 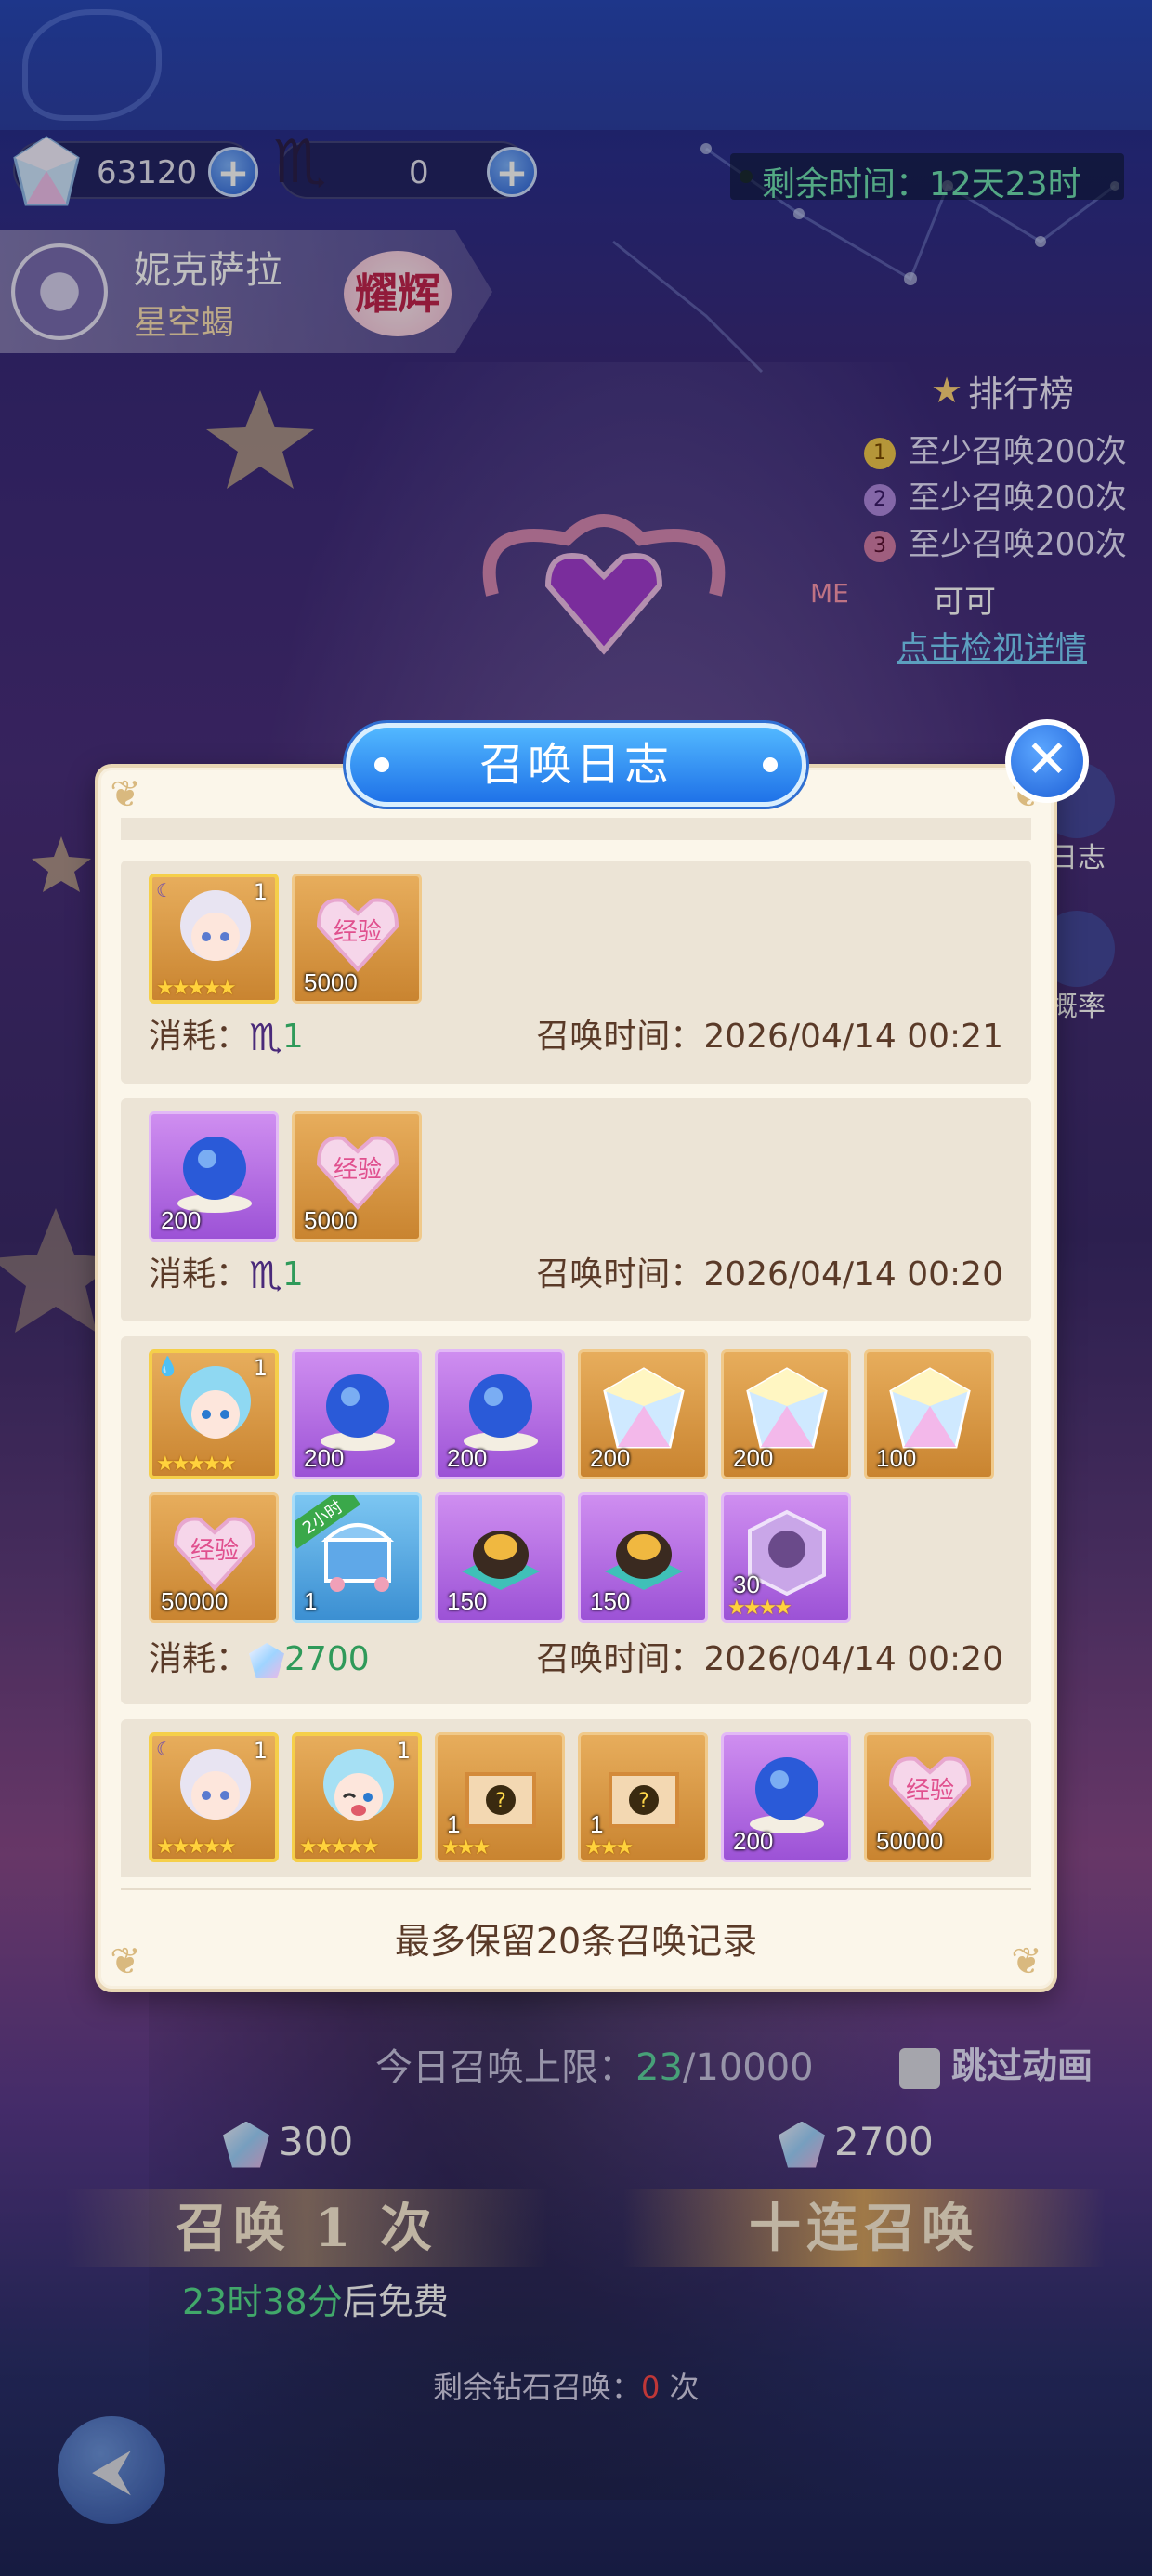 I want to click on dialog-footer-divider, so click(x=576, y=1889).